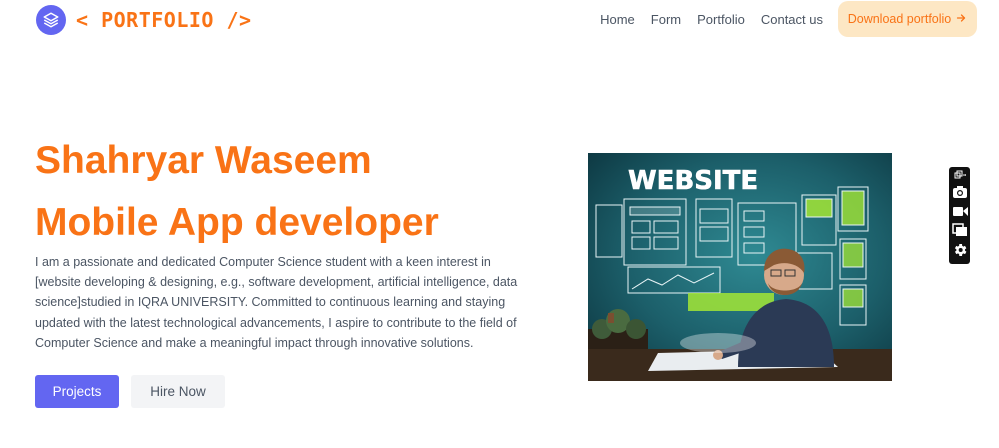  What do you see at coordinates (960, 211) in the screenshot?
I see `video-camera-icon` at bounding box center [960, 211].